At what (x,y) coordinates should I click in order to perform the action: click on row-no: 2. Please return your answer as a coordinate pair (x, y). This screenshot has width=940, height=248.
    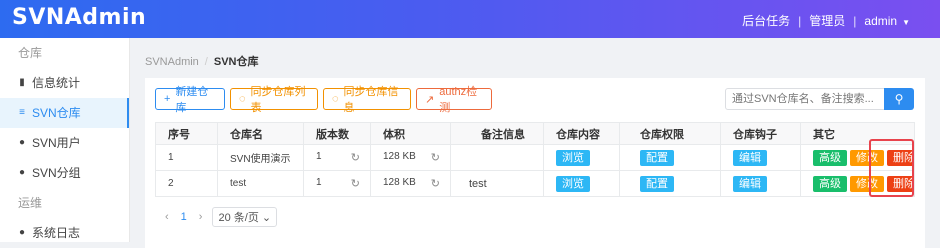
    Looking at the image, I should click on (186, 183).